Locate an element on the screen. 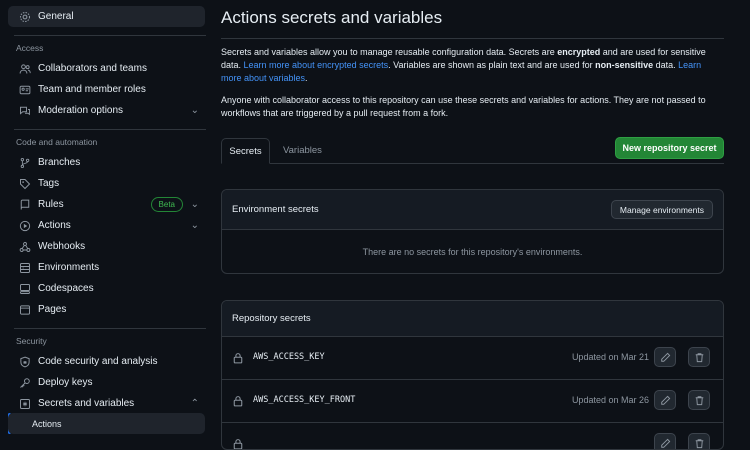  box-header: Environment secrets Manage environments is located at coordinates (472, 210).